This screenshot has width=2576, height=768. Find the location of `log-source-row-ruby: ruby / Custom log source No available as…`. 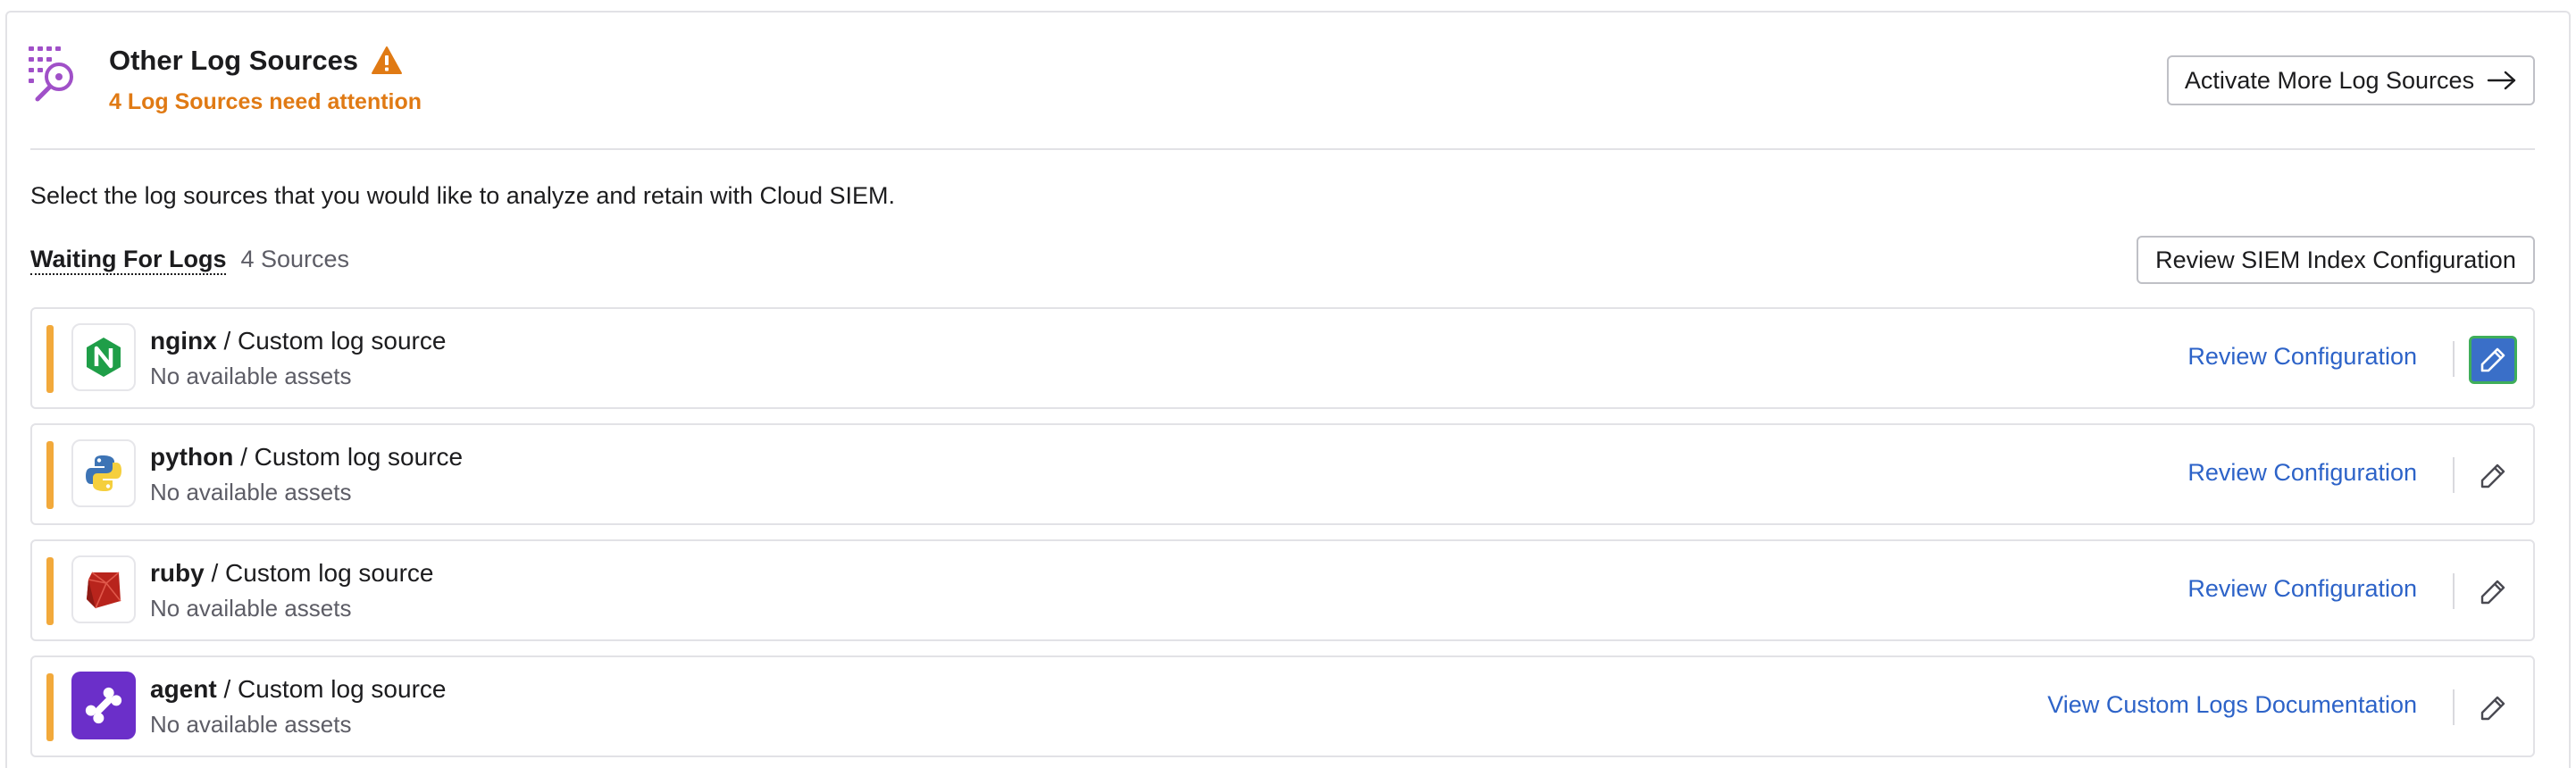

log-source-row-ruby: ruby / Custom log source No available as… is located at coordinates (1283, 590).